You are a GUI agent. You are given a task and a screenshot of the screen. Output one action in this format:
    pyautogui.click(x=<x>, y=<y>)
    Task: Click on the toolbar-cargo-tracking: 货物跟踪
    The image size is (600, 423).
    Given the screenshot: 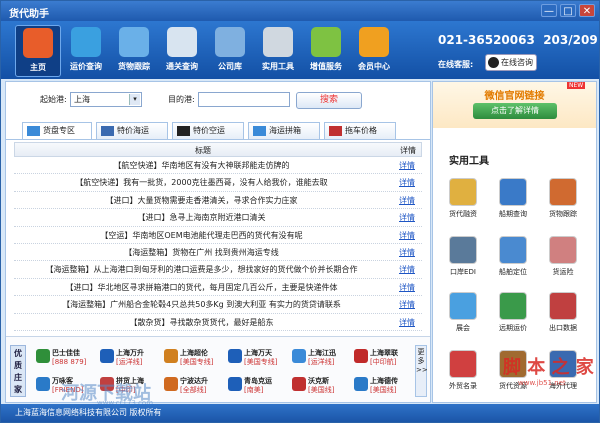 What is the action you would take?
    pyautogui.click(x=134, y=51)
    